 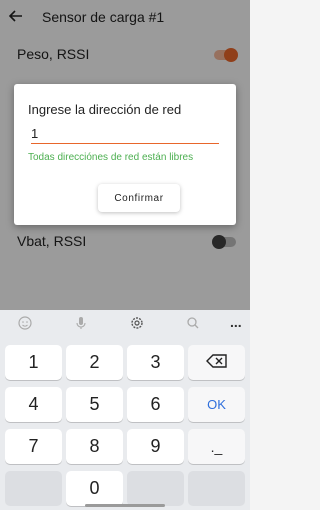 I want to click on key-7: 7, so click(x=33, y=446).